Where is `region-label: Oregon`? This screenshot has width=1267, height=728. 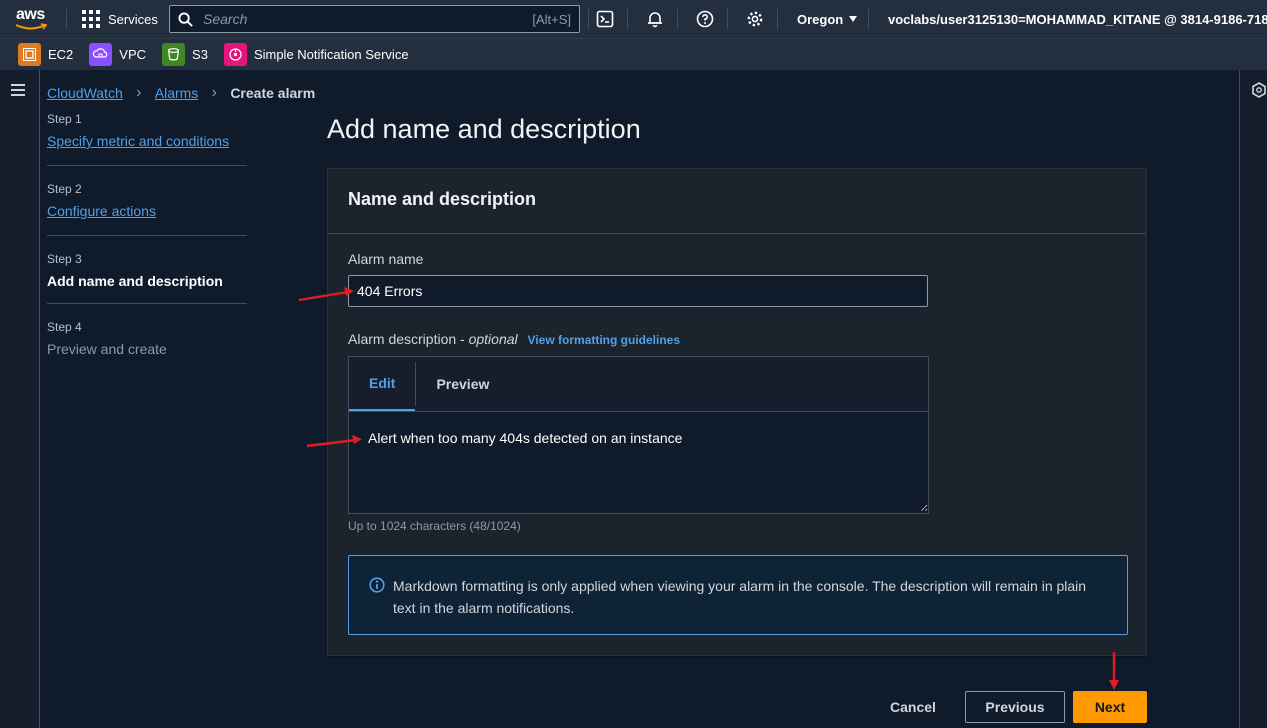 region-label: Oregon is located at coordinates (820, 19).